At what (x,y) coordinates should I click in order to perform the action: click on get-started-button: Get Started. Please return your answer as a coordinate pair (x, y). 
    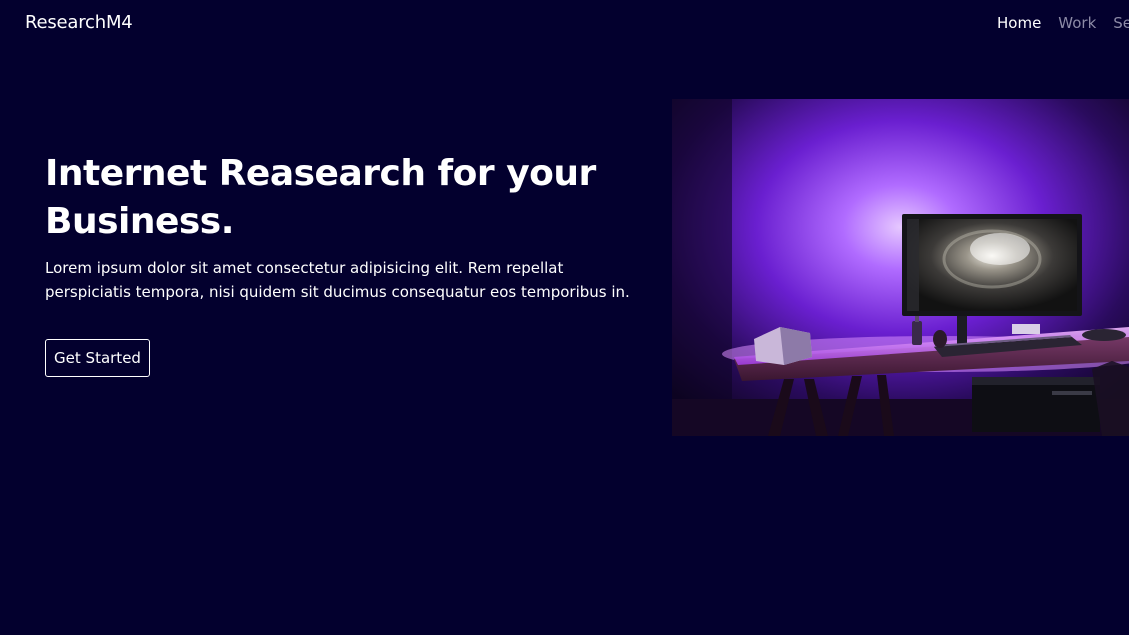
    Looking at the image, I should click on (97, 358).